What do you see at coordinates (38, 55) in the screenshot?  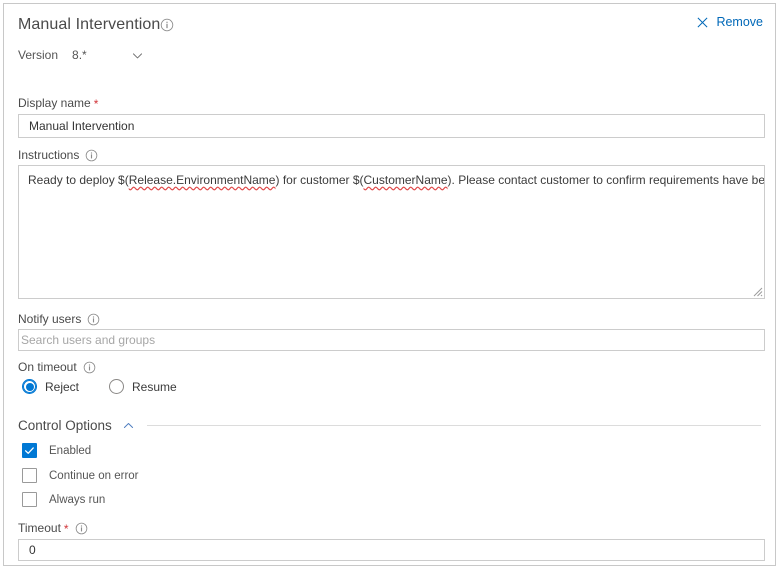 I see `version-label: Version` at bounding box center [38, 55].